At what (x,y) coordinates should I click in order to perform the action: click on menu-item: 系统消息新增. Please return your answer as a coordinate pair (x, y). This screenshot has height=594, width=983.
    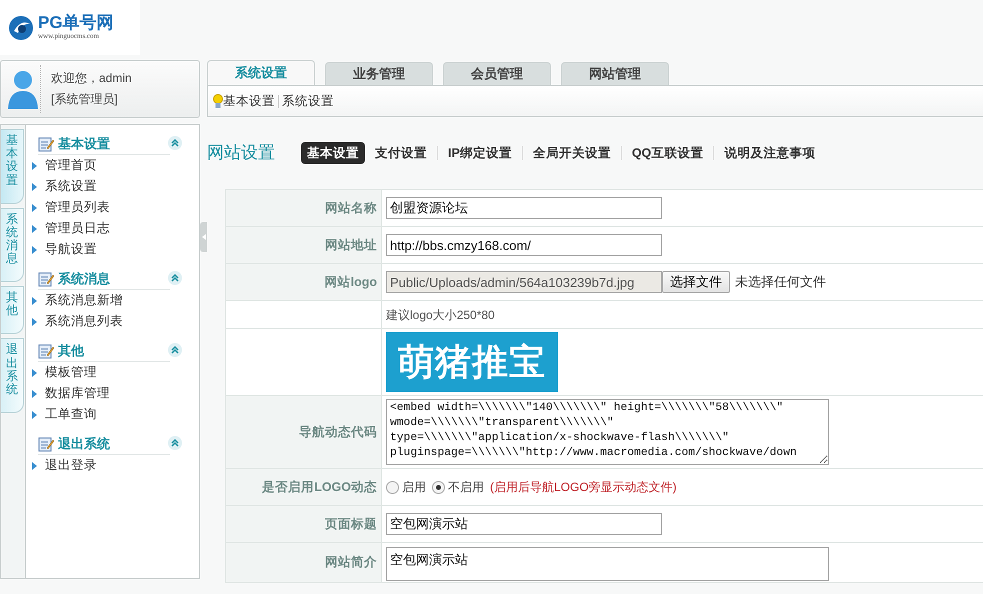
    Looking at the image, I should click on (84, 300).